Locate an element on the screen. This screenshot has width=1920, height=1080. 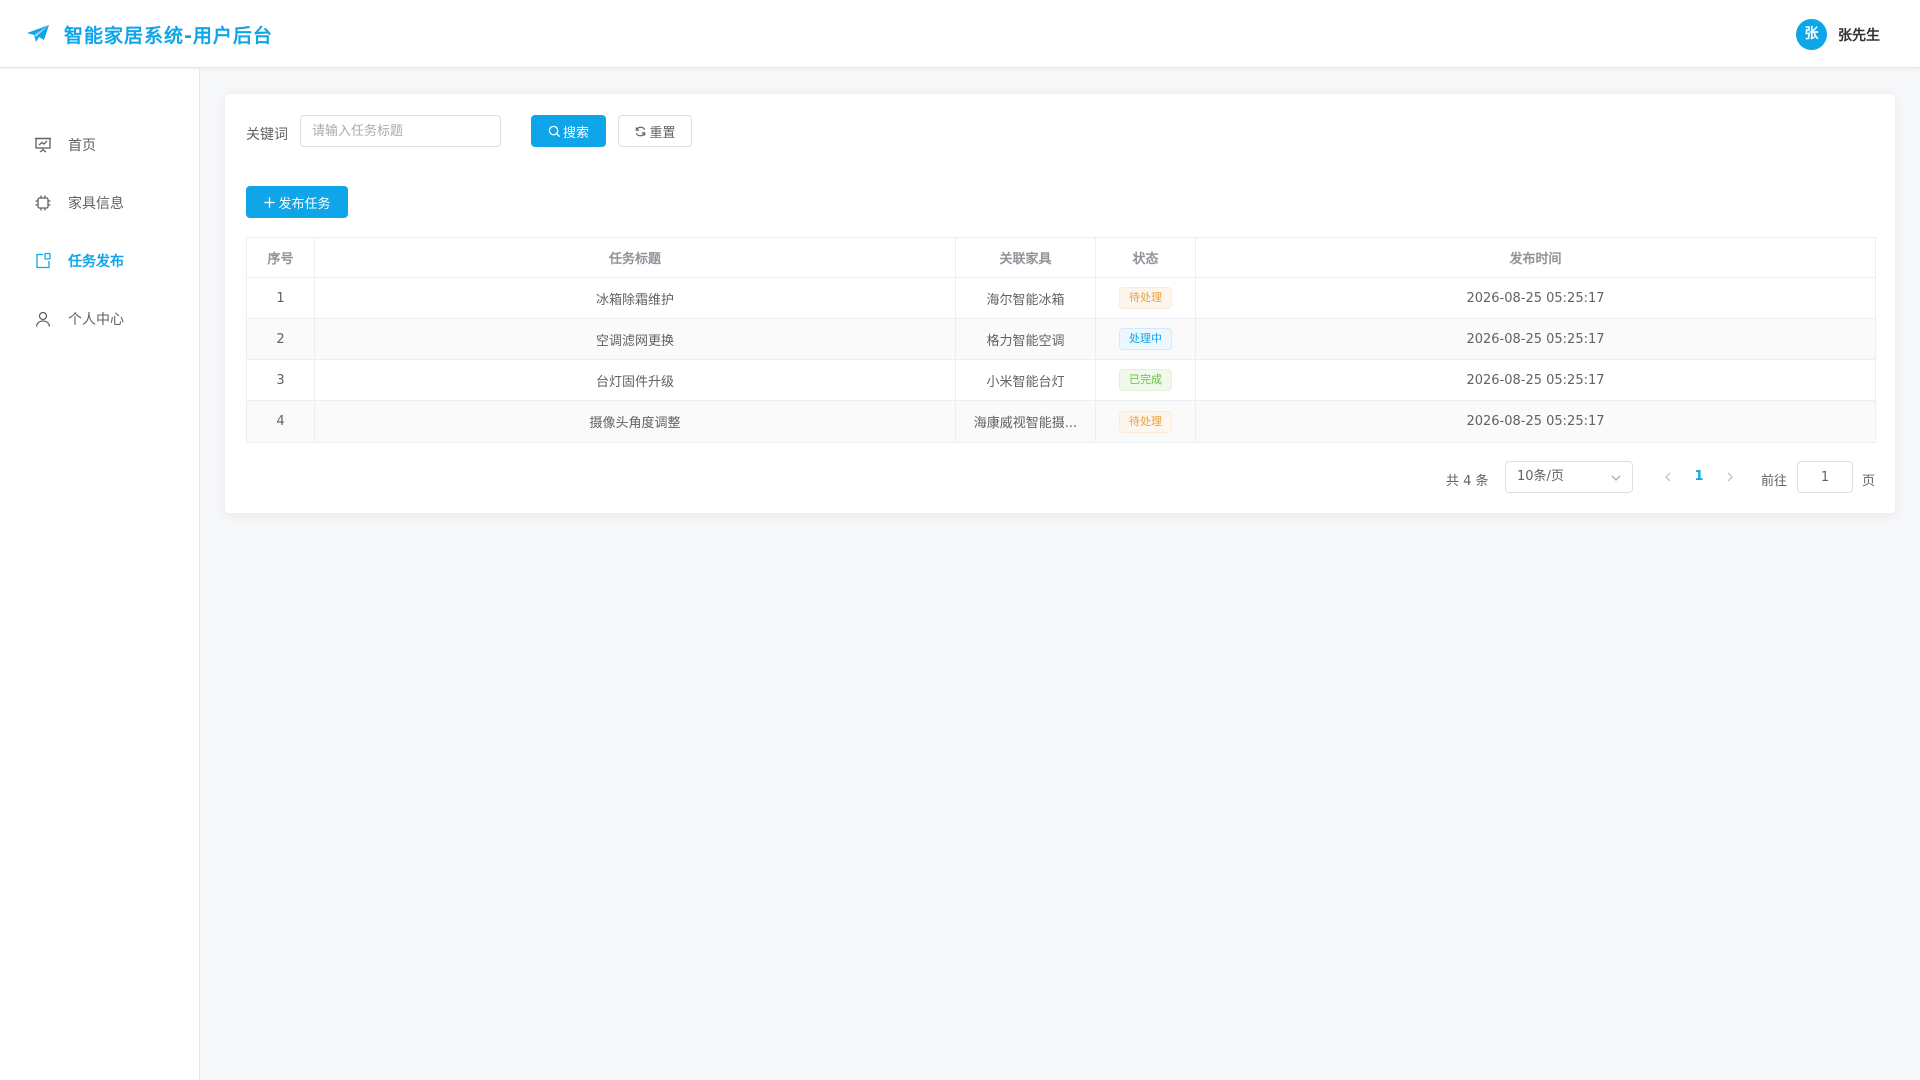
keyword-label: 关键词 is located at coordinates (267, 135).